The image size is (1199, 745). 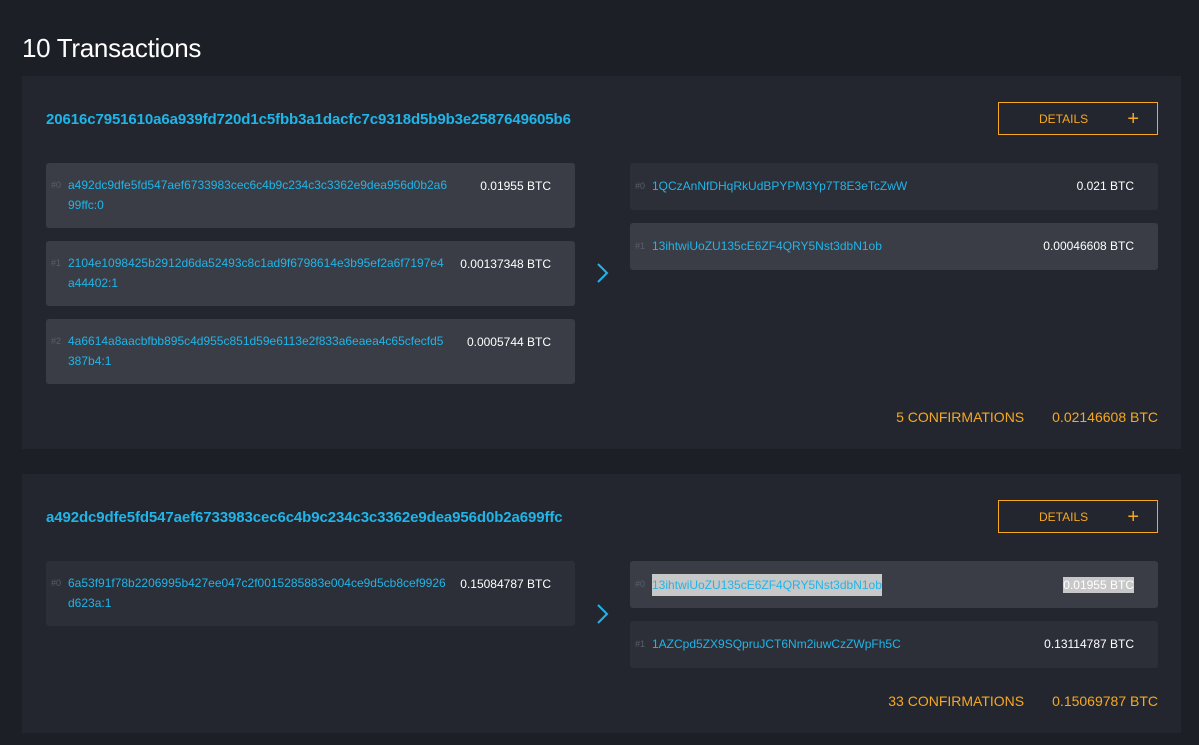 I want to click on page-title: 10 Transactions, so click(x=112, y=48).